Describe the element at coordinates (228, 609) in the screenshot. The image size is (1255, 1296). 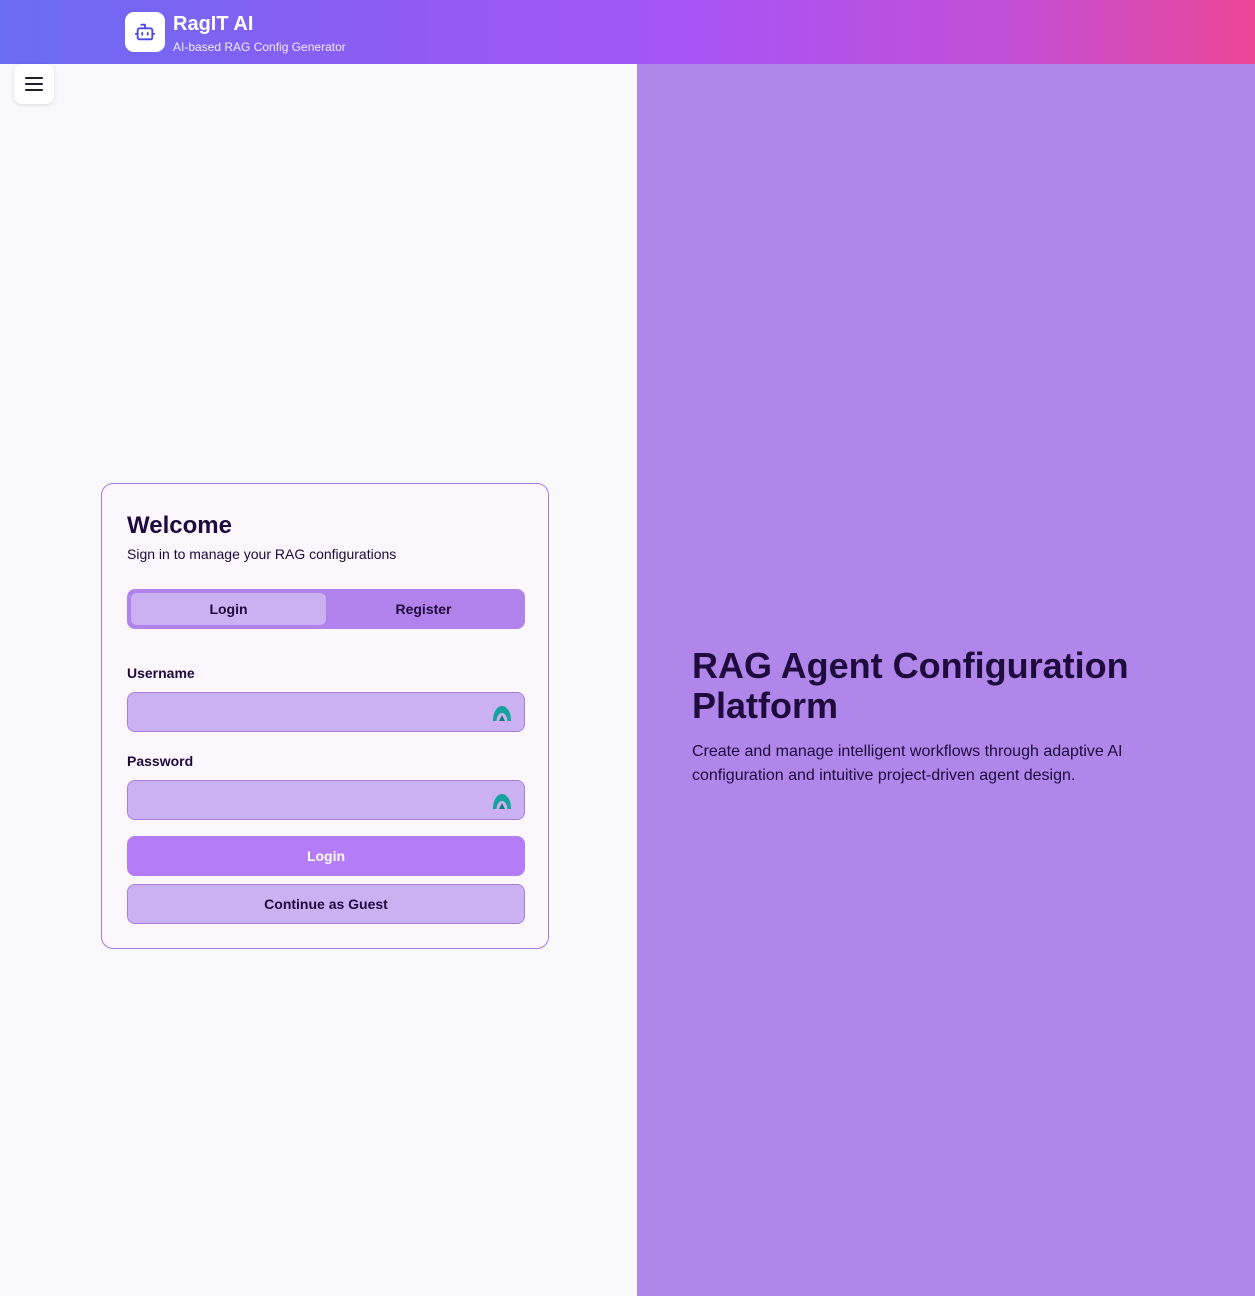
I see `tab-login: Login` at that location.